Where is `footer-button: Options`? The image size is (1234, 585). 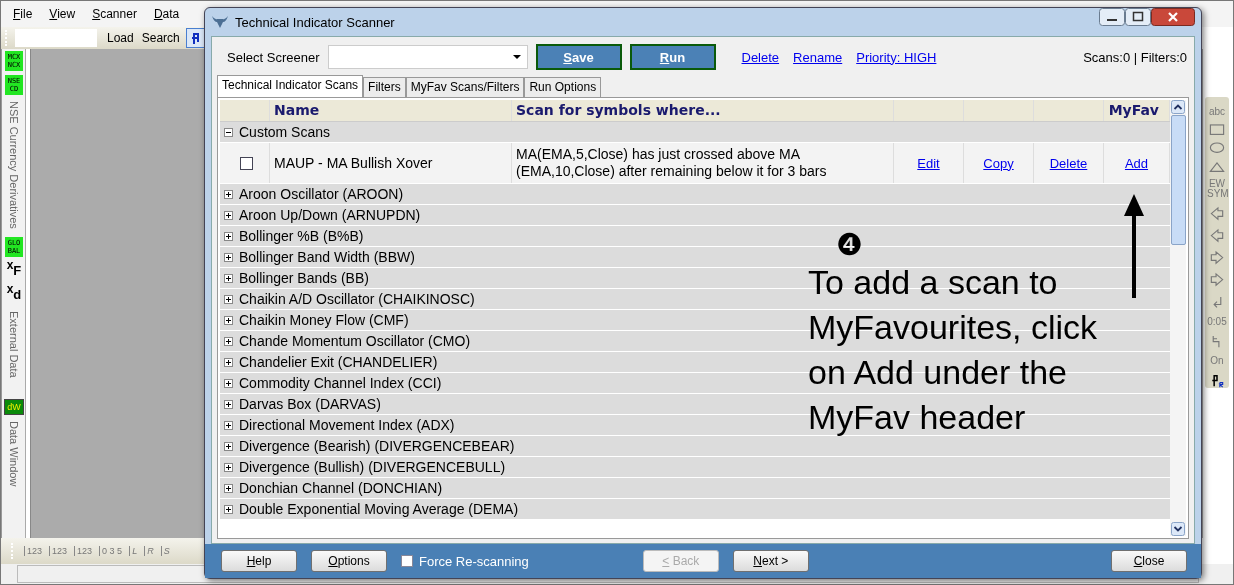
footer-button: Options is located at coordinates (349, 561).